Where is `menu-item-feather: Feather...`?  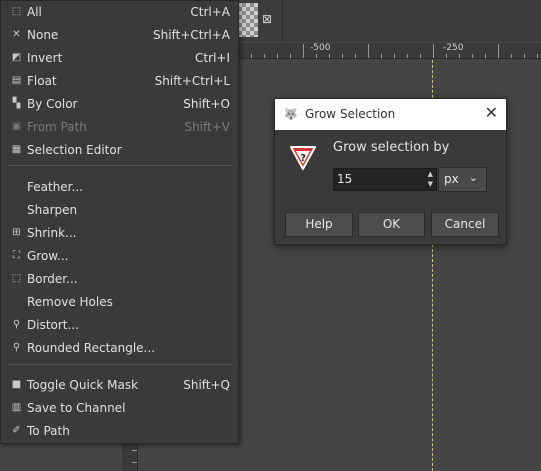 menu-item-feather: Feather... is located at coordinates (119, 187).